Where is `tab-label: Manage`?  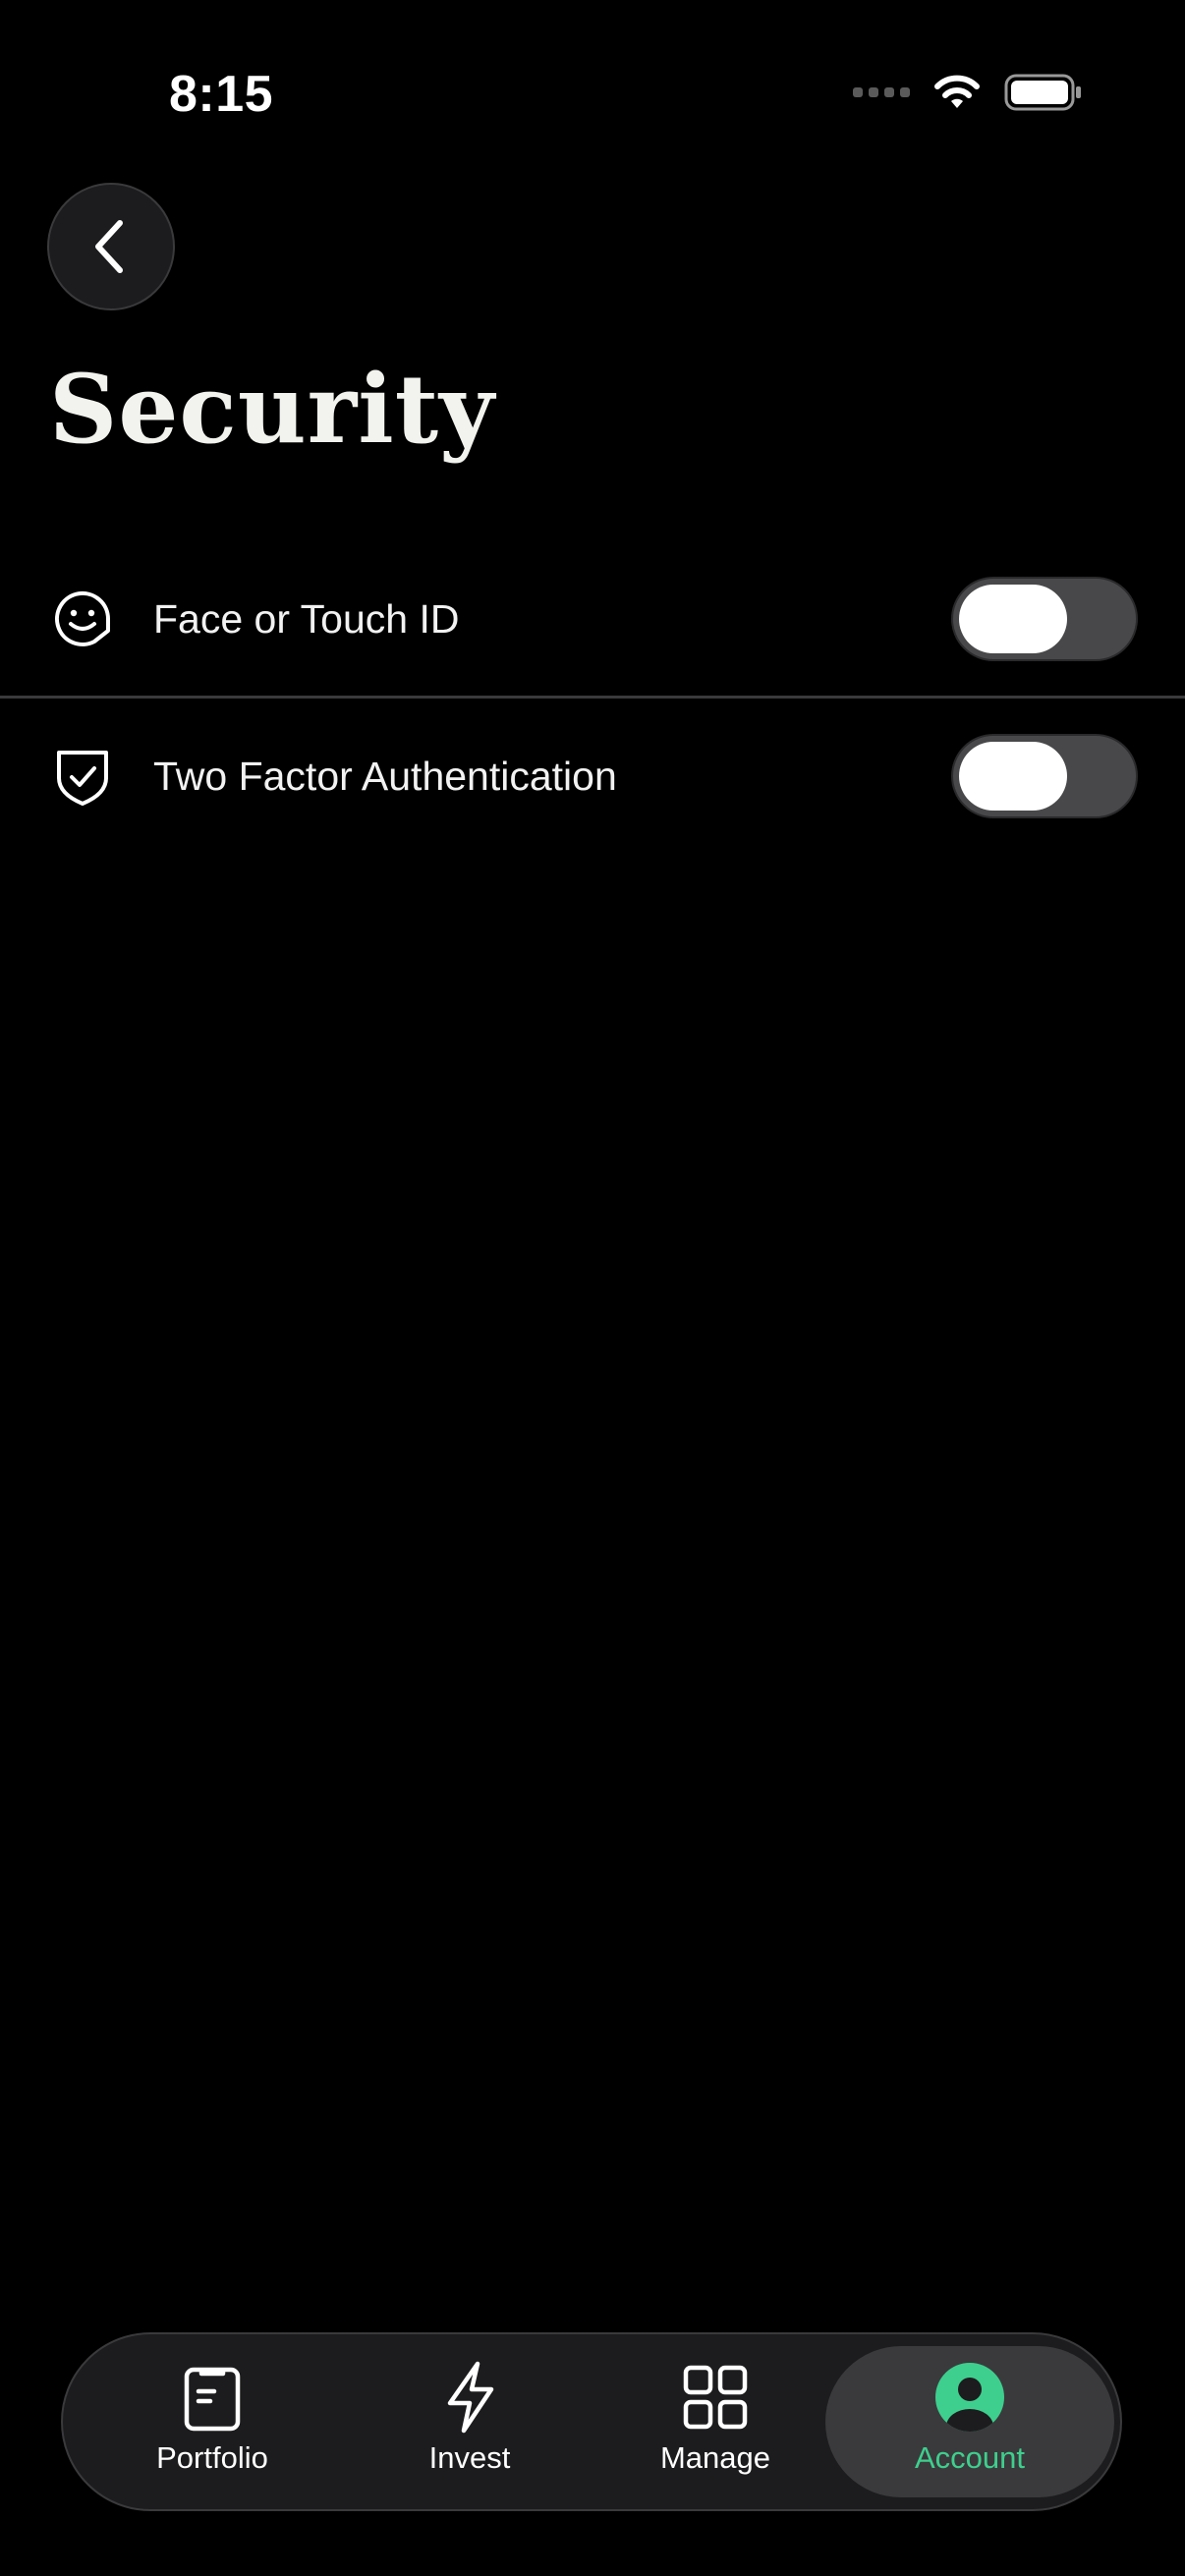 tab-label: Manage is located at coordinates (715, 2457).